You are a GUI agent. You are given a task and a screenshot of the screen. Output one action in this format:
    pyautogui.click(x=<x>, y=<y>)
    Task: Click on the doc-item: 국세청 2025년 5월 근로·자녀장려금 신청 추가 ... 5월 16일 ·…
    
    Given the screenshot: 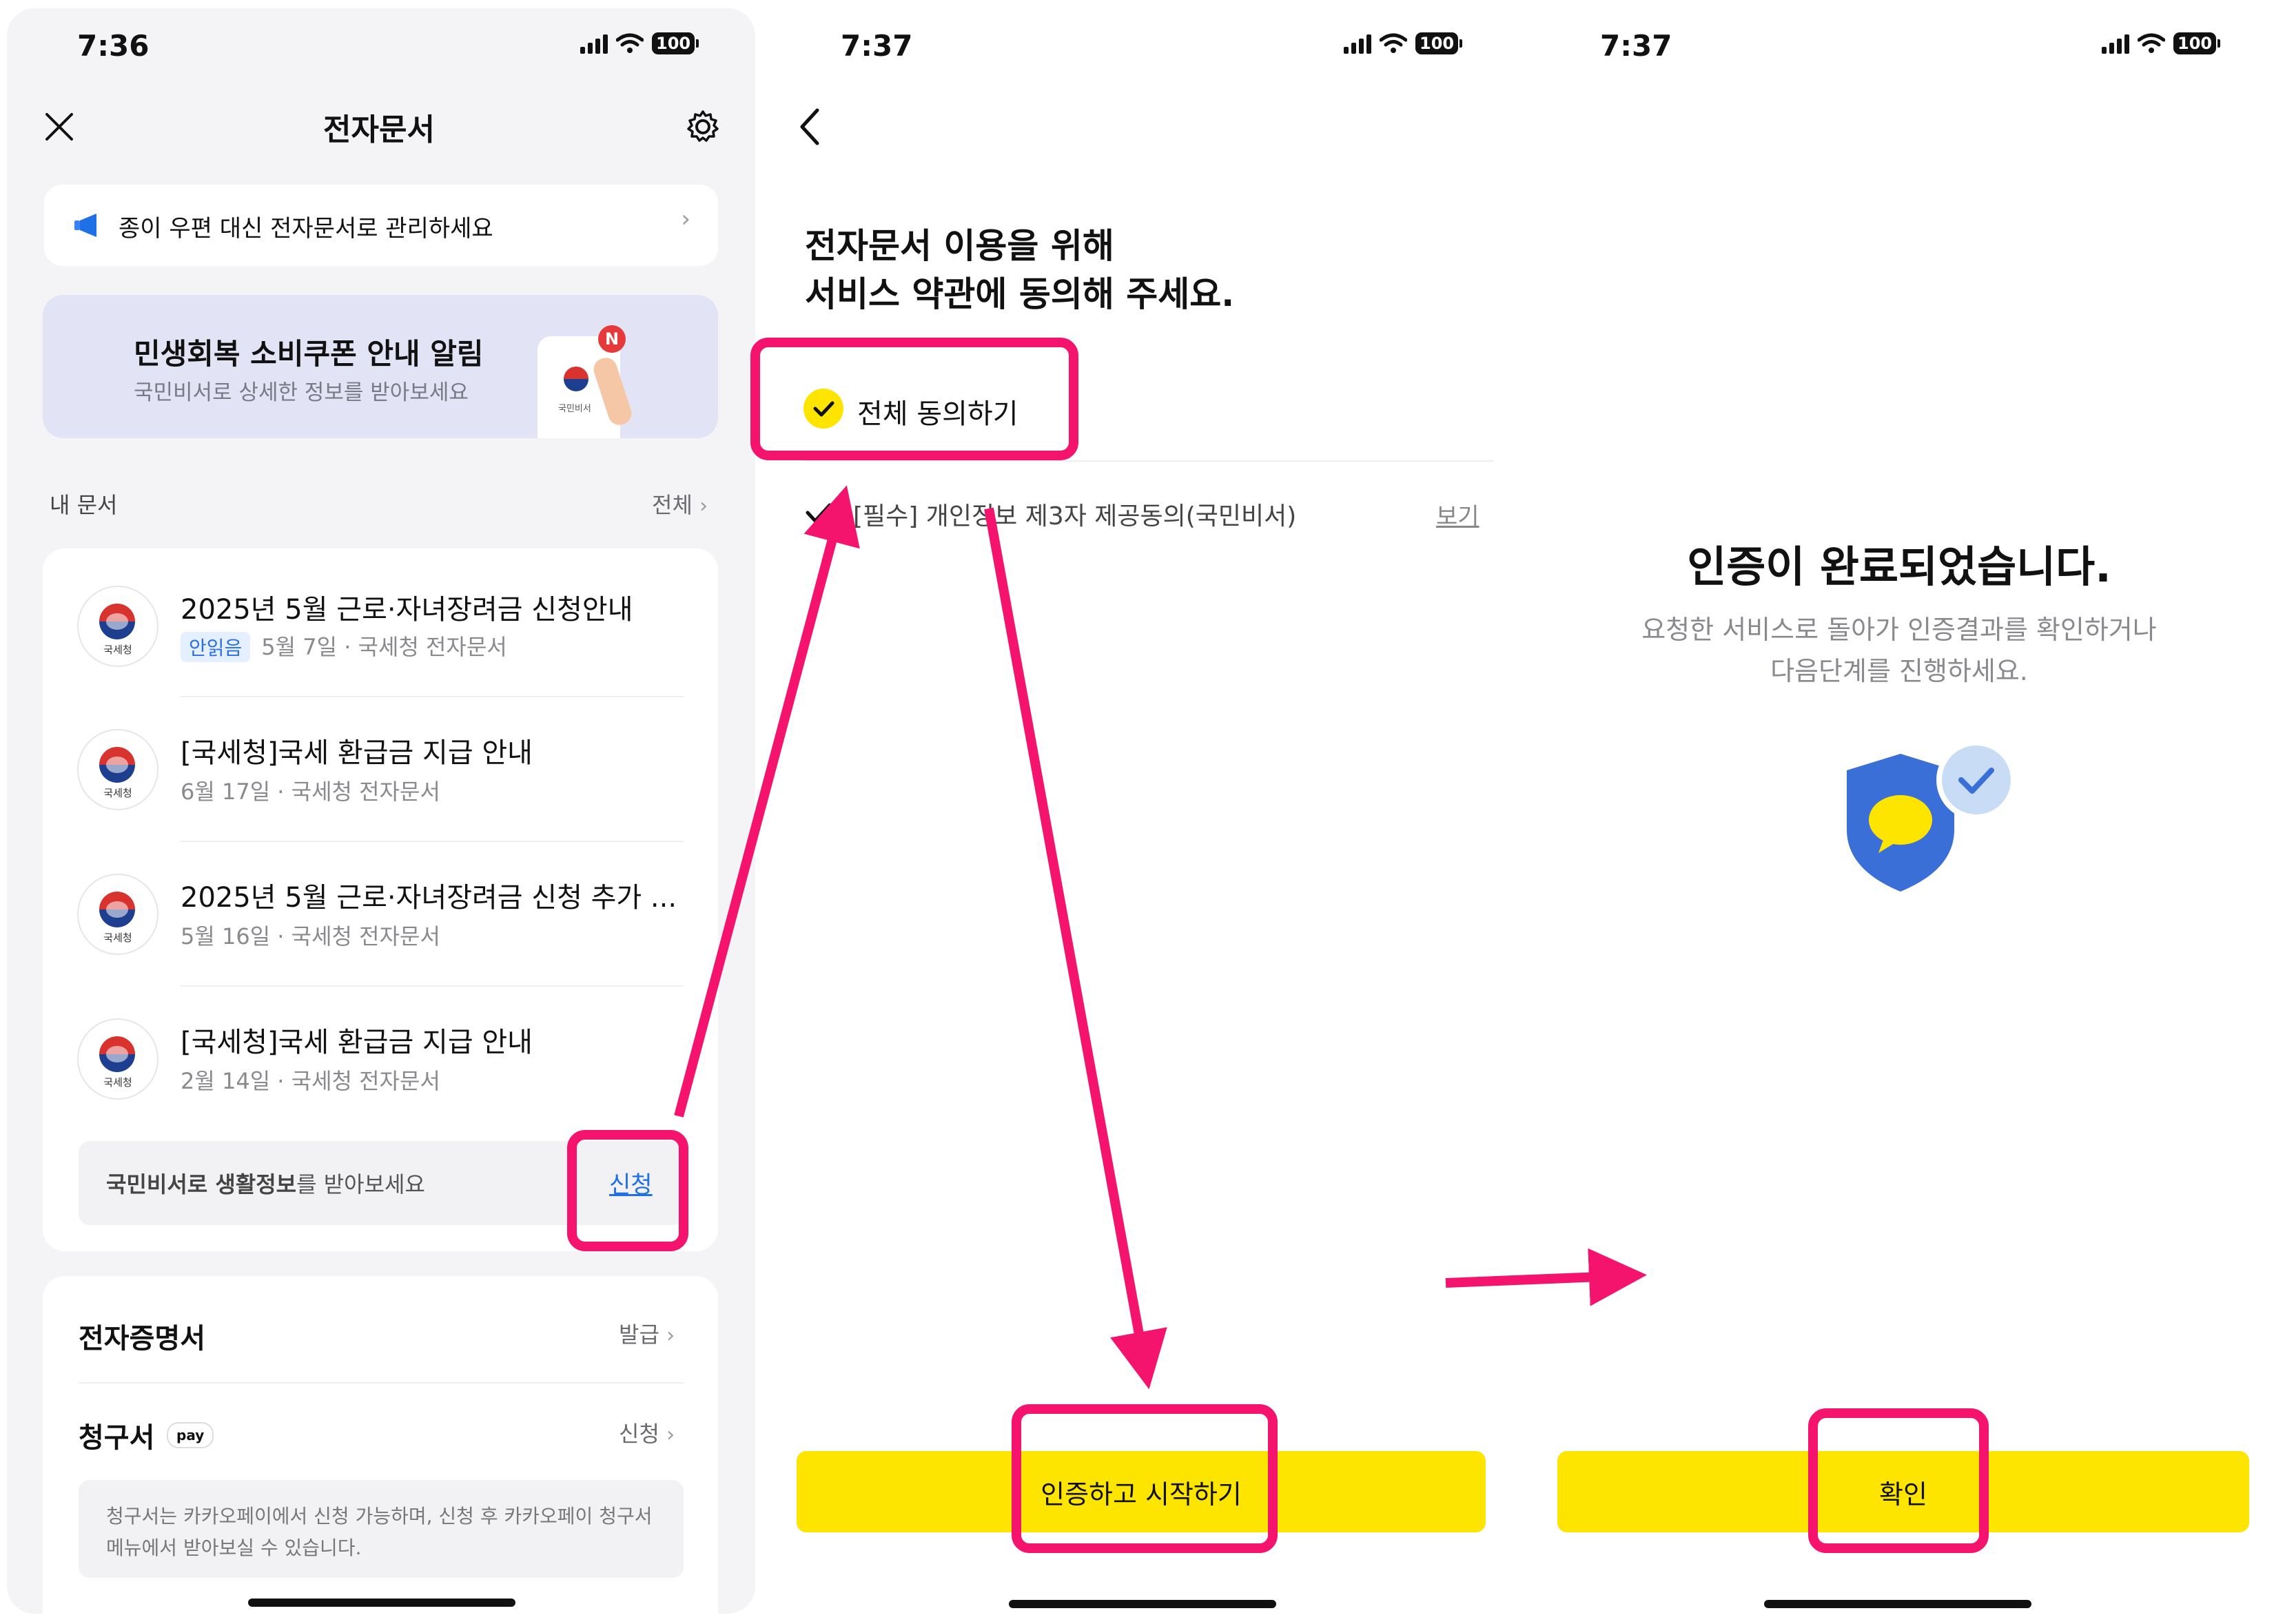 What is the action you would take?
    pyautogui.click(x=380, y=913)
    